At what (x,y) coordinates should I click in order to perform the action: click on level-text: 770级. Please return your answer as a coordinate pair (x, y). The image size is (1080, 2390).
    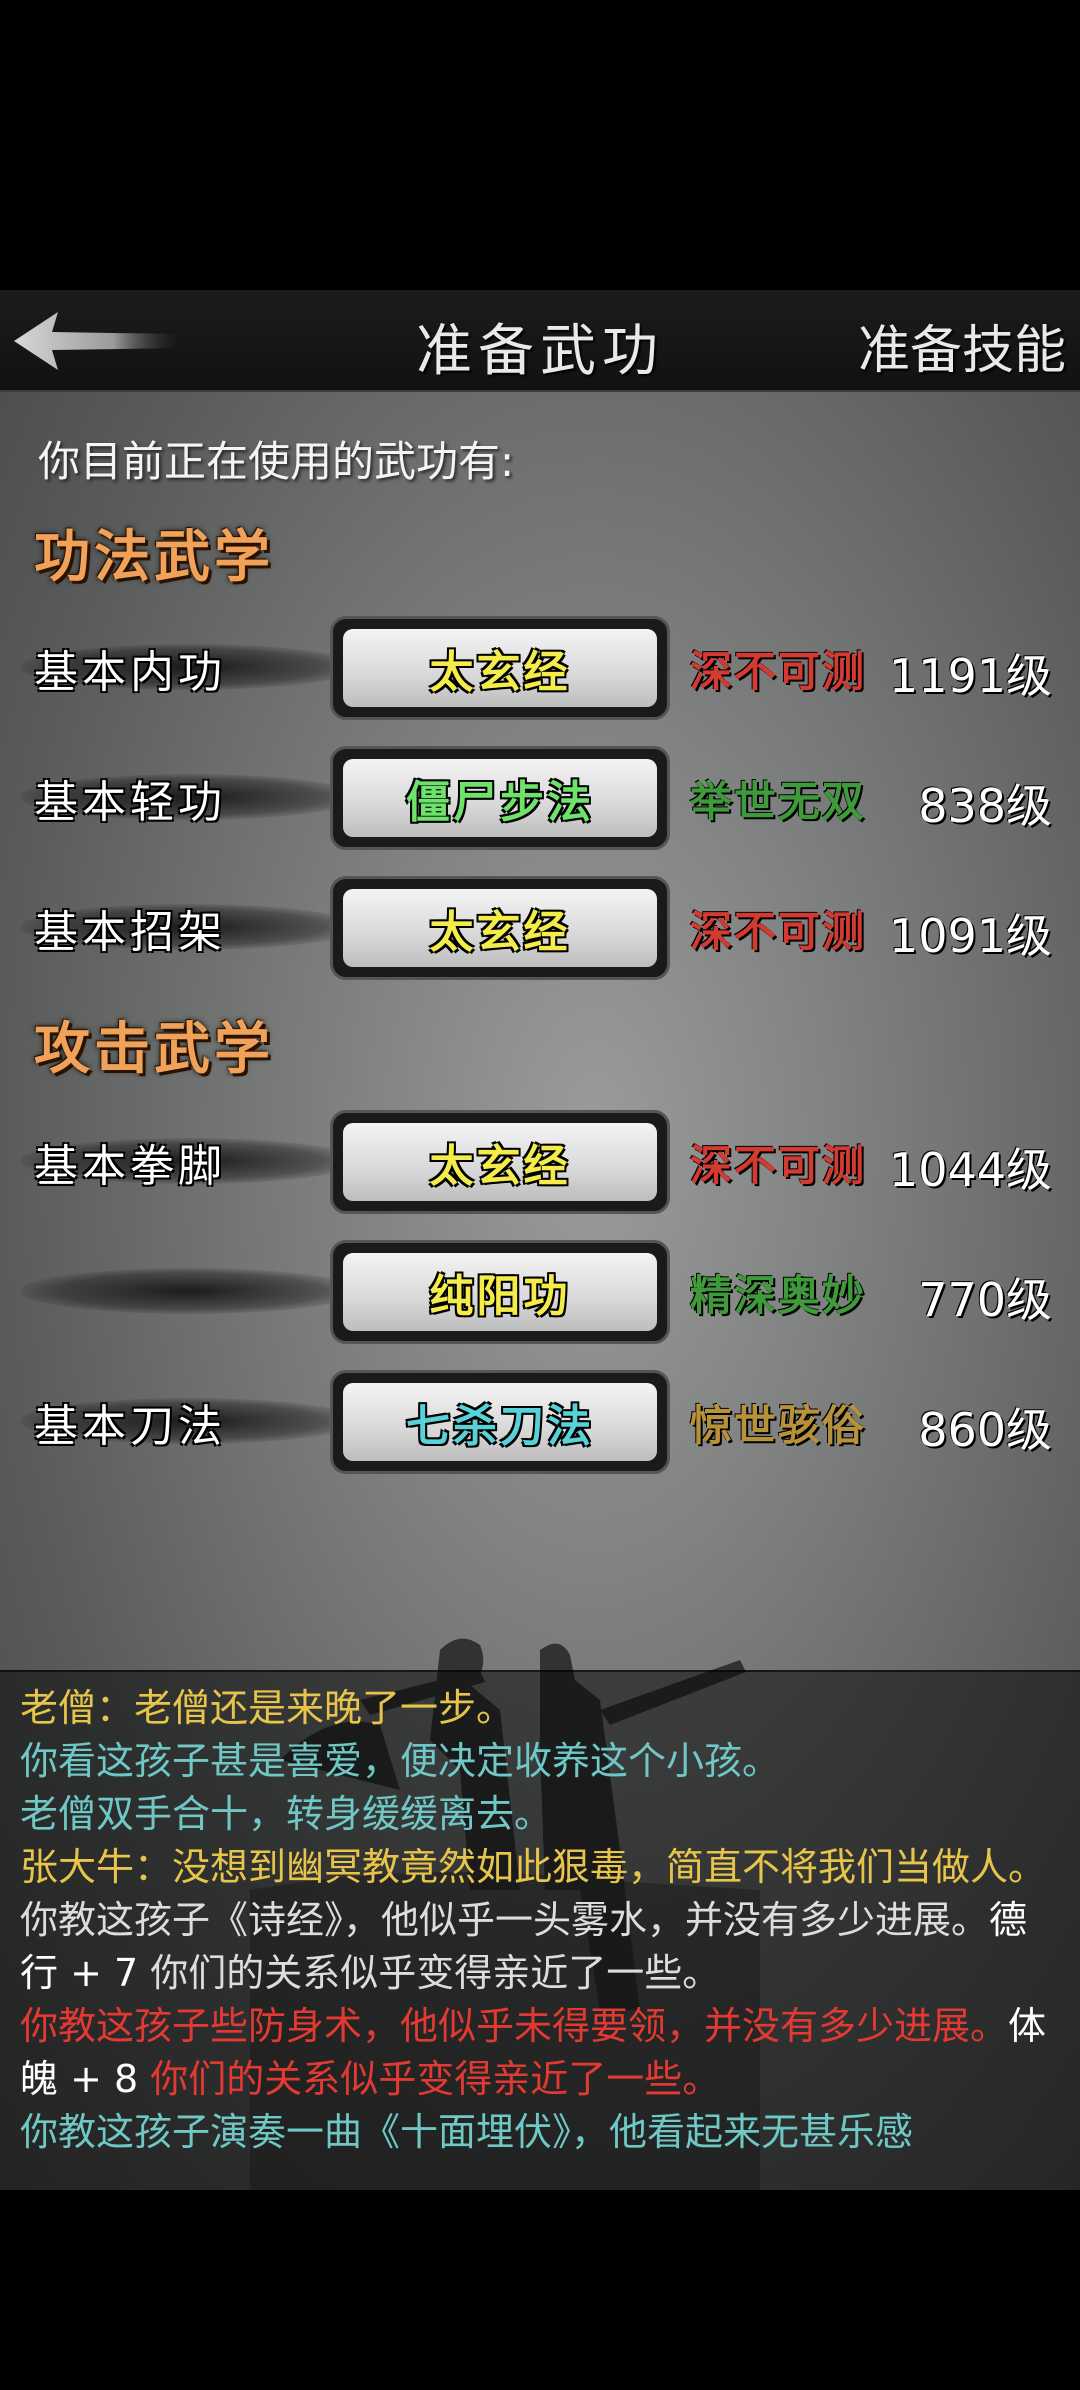
    Looking at the image, I should click on (985, 1300).